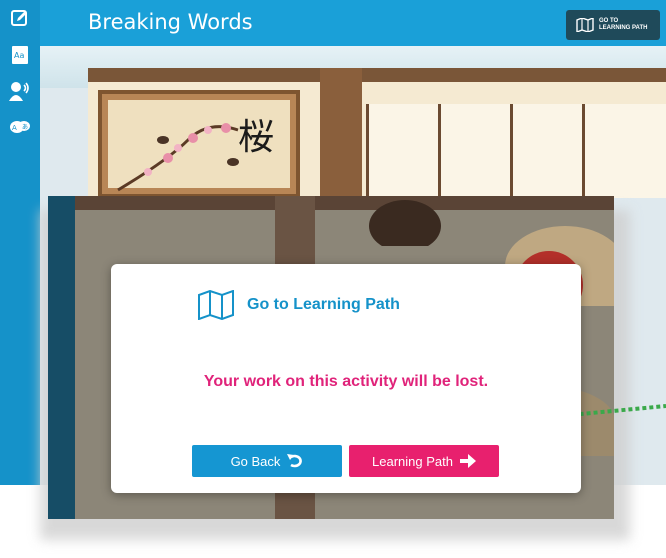 This screenshot has width=666, height=558. Describe the element at coordinates (20, 18) in the screenshot. I see `edit-icon` at that location.